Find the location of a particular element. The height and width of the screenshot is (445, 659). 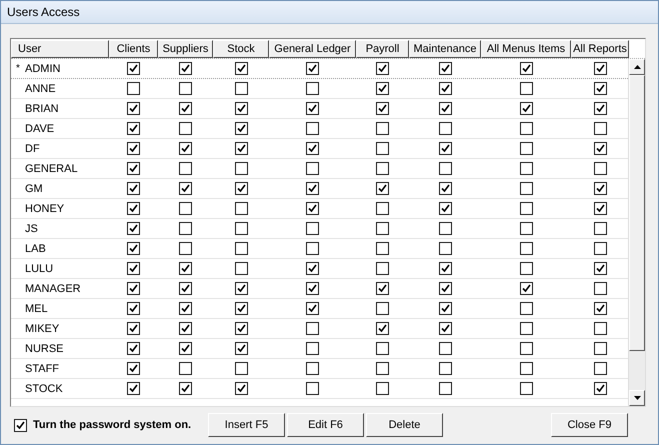

scroll-thumb is located at coordinates (637, 213).